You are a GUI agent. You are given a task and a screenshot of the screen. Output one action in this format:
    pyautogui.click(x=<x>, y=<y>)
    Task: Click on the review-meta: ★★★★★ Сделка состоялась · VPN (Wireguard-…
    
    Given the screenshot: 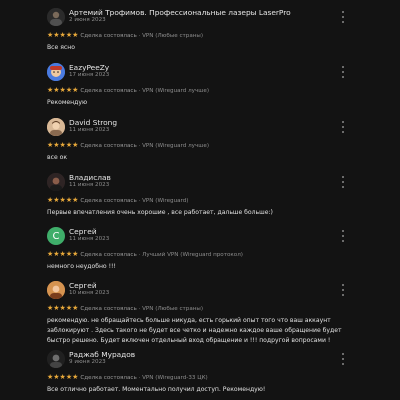 What is the action you would take?
    pyautogui.click(x=127, y=377)
    